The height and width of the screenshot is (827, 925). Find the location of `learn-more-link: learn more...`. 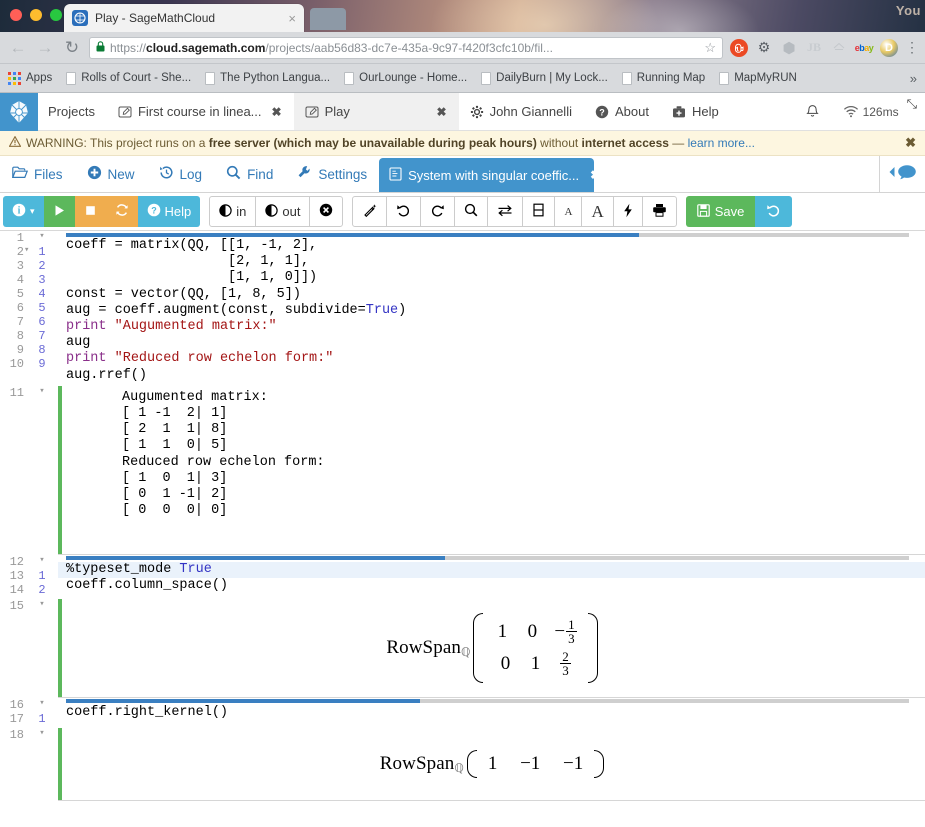

learn-more-link: learn more... is located at coordinates (721, 143).